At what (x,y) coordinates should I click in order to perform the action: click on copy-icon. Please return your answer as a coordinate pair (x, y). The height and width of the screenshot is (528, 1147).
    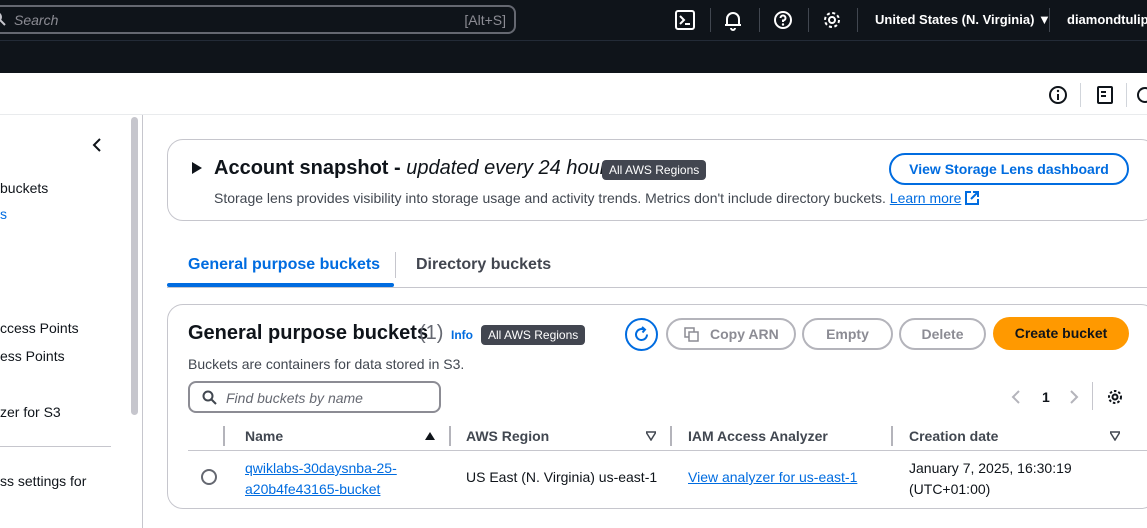
    Looking at the image, I should click on (691, 334).